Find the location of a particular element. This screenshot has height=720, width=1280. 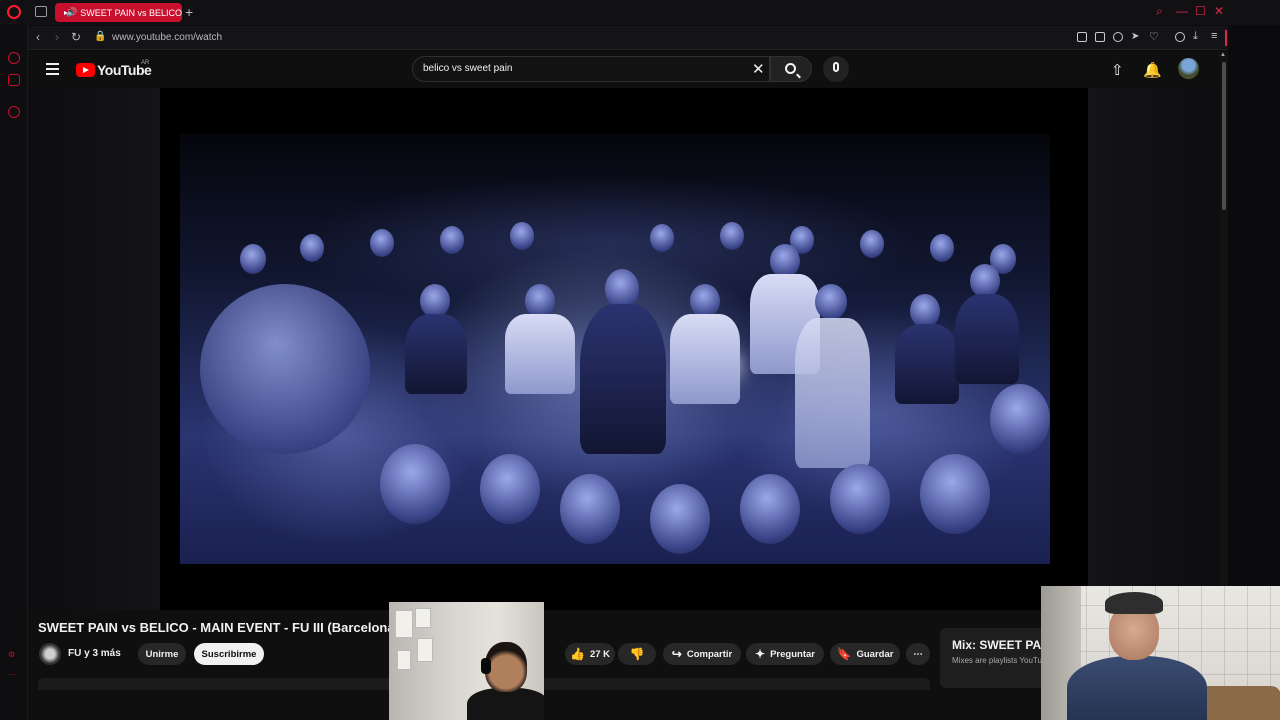

scroll-up-arrow: ▲ is located at coordinates (1223, 55).